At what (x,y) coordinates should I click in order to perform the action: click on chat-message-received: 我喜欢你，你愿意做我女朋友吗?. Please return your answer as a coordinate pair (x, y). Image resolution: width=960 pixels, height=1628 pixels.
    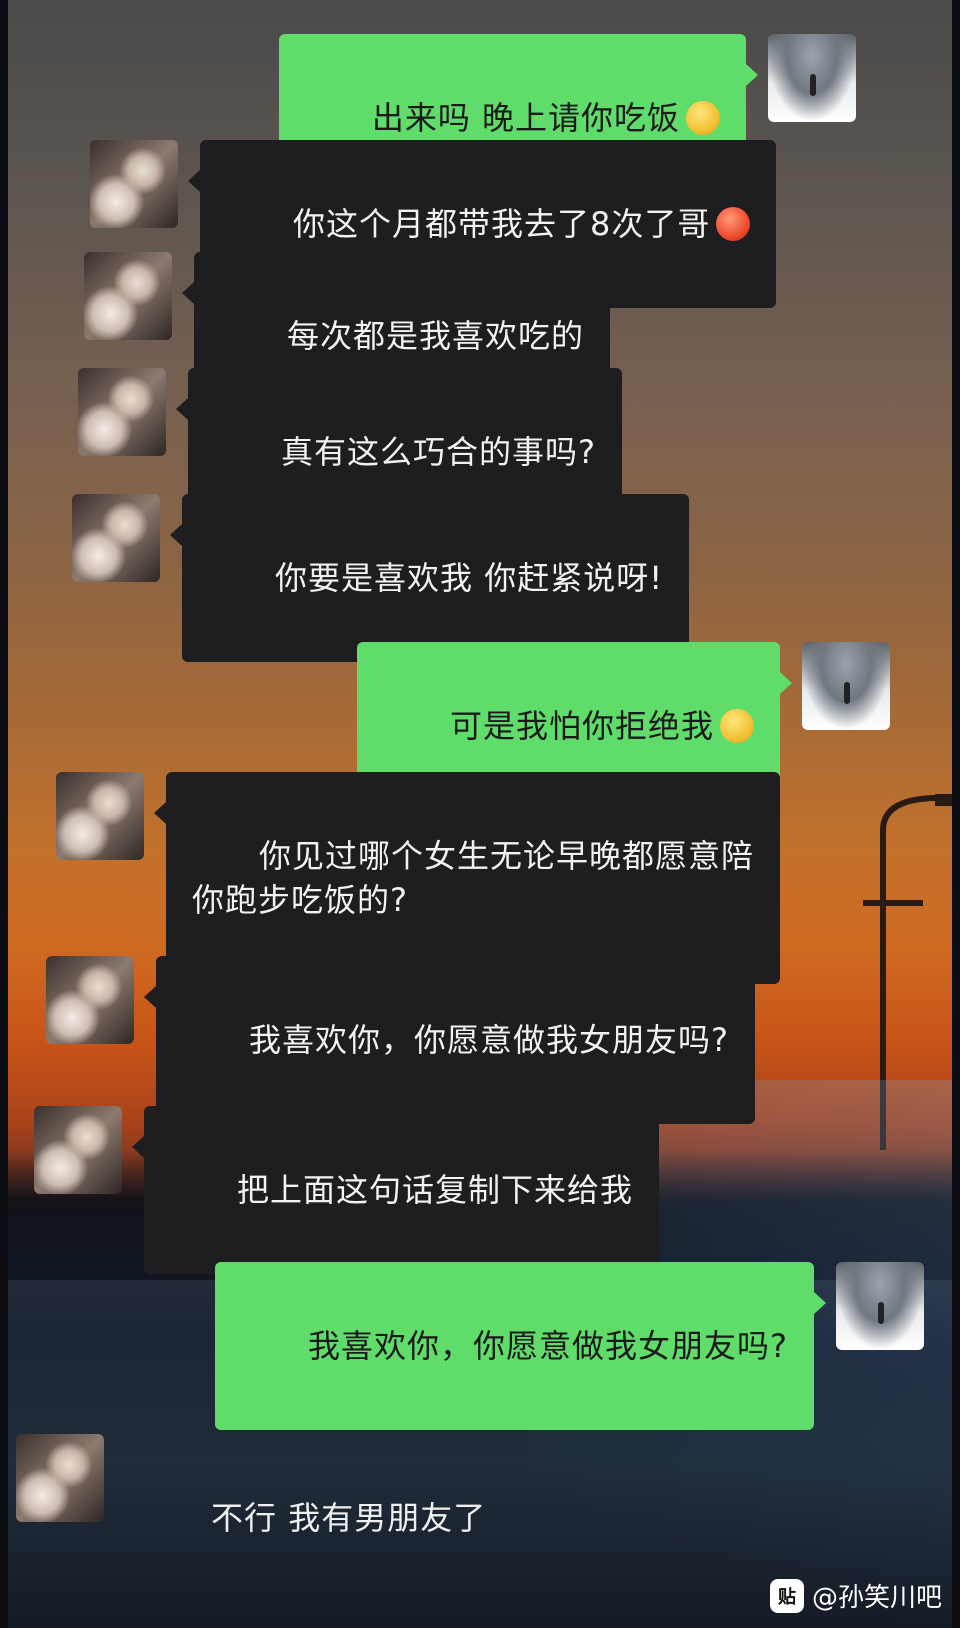
    Looking at the image, I should click on (401, 1040).